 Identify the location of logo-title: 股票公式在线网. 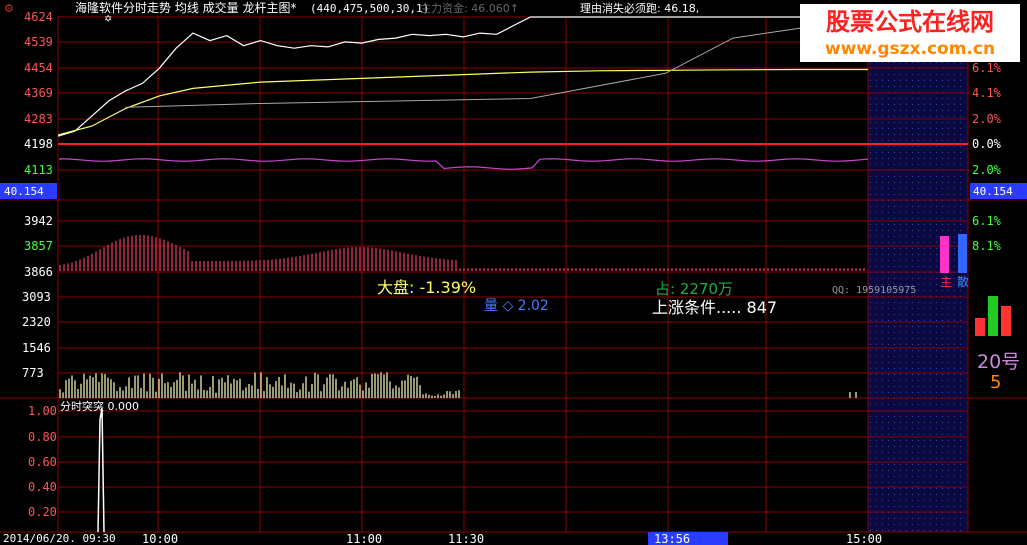
(910, 22).